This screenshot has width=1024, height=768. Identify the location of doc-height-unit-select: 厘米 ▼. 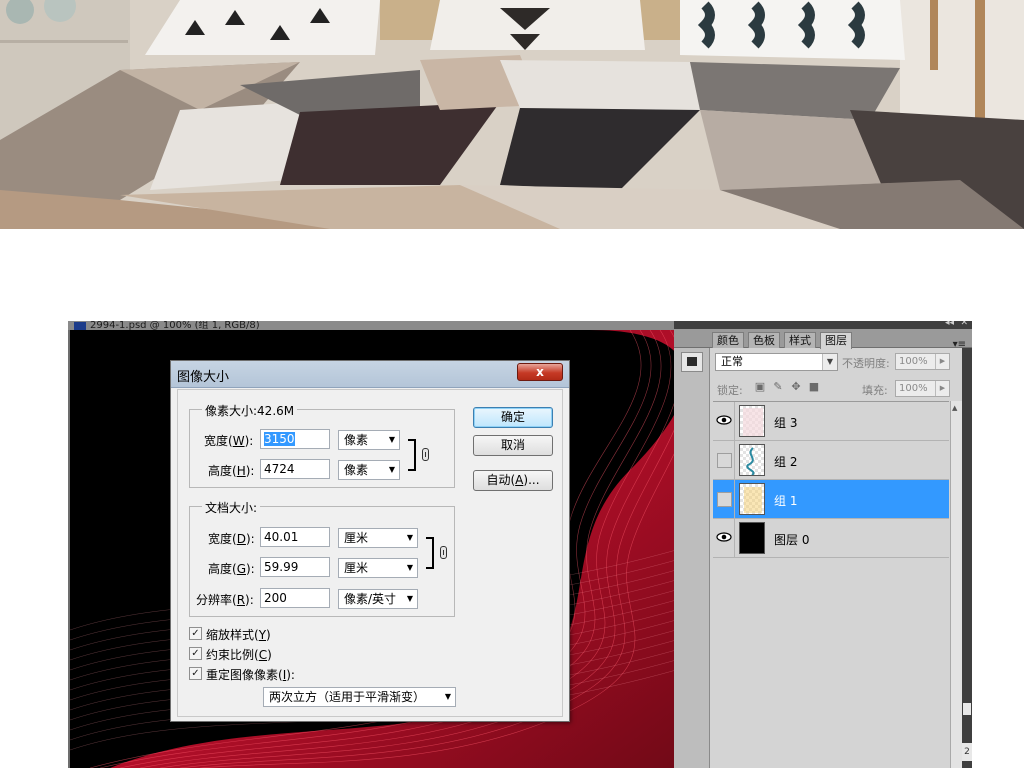
(378, 568).